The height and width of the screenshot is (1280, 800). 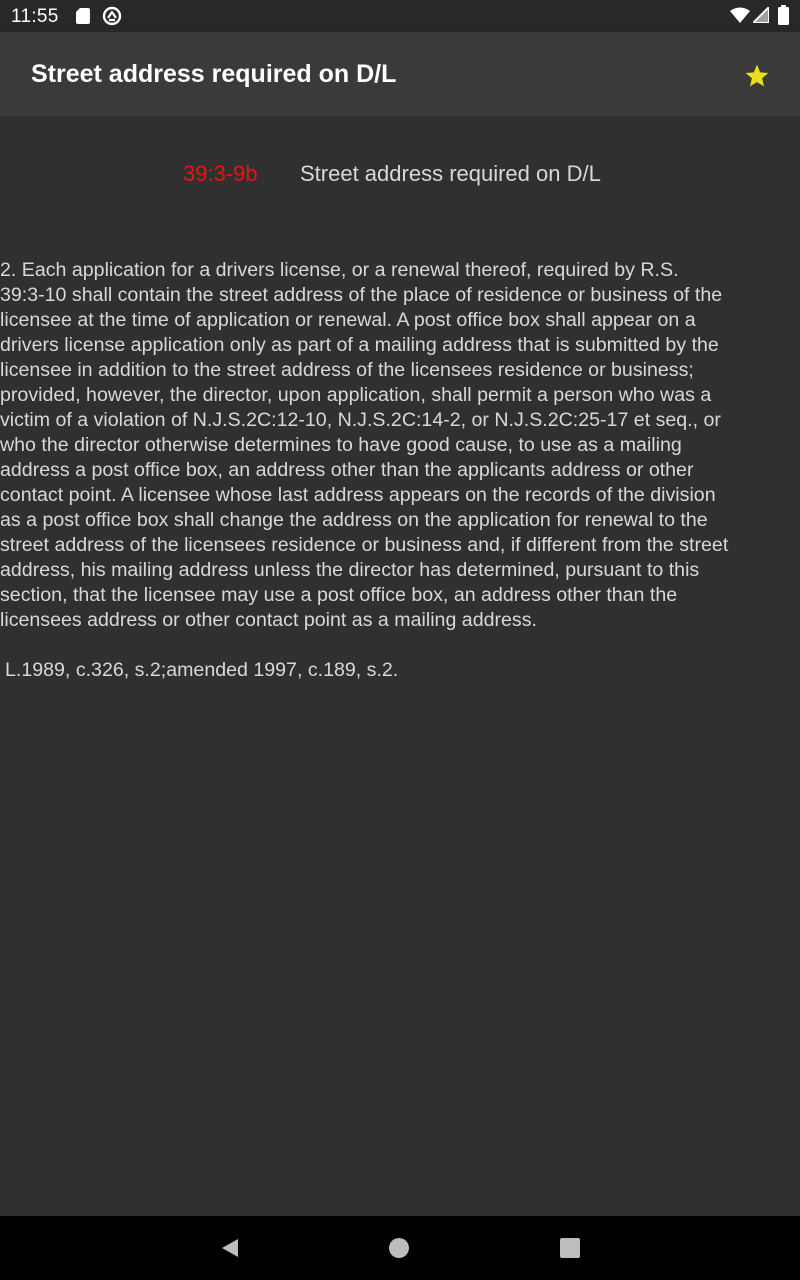 What do you see at coordinates (400, 74) in the screenshot?
I see `app-bar: Street address required on D/L` at bounding box center [400, 74].